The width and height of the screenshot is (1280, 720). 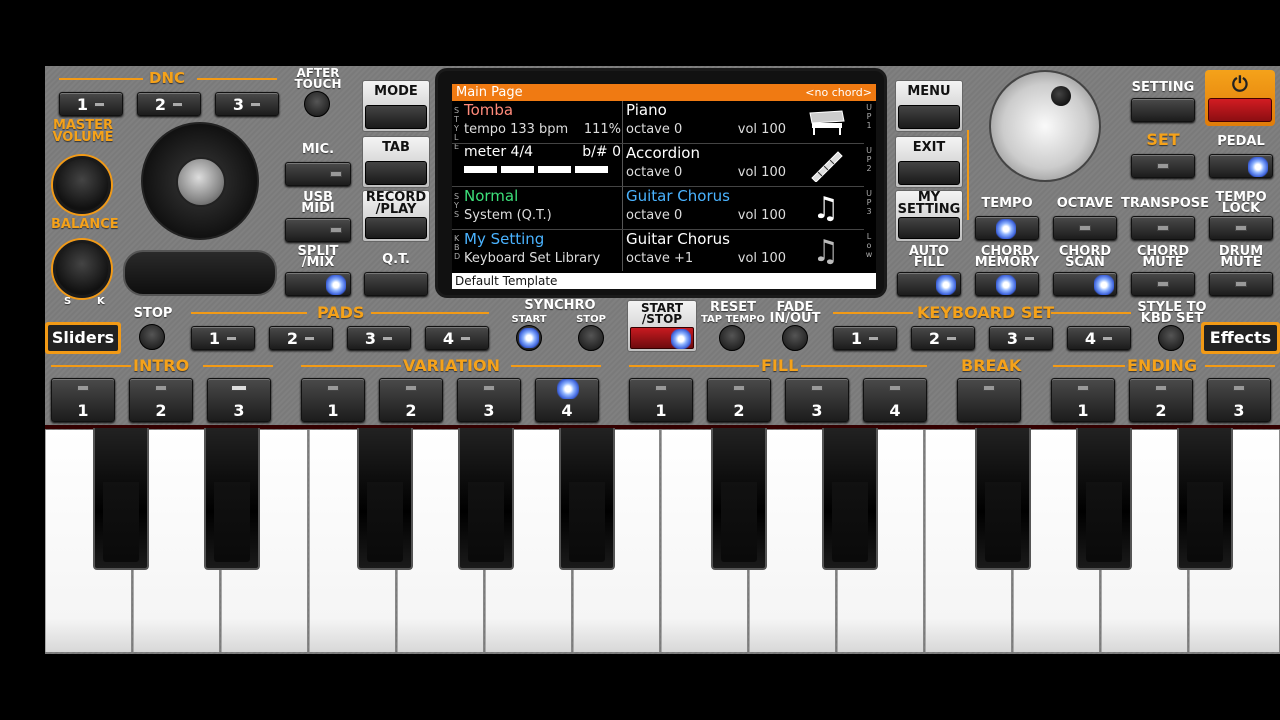 I want to click on drum-mute-label: DRUM MUTE, so click(x=1241, y=257).